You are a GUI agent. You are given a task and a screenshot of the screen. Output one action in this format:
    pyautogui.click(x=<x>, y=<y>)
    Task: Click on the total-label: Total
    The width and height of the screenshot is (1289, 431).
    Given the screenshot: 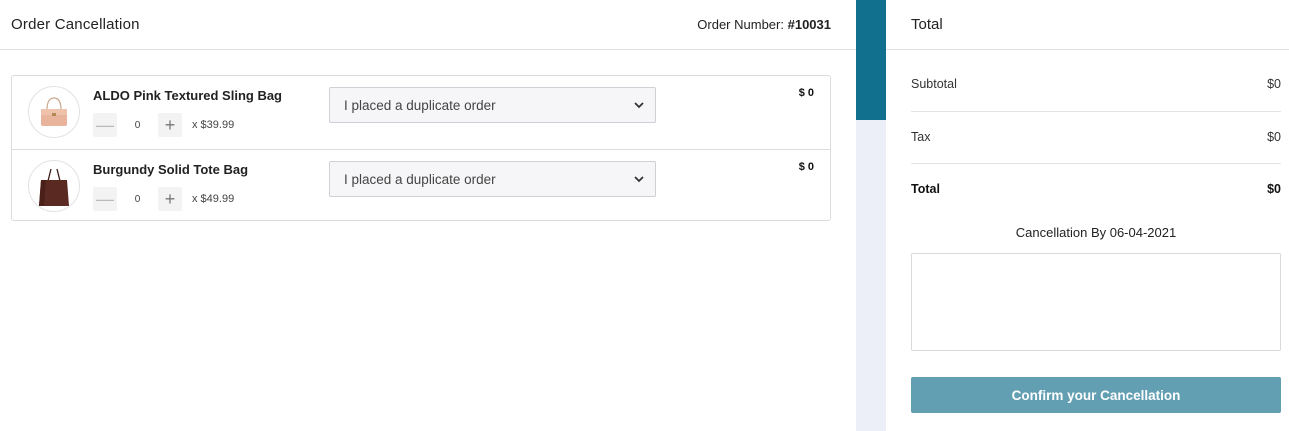 What is the action you would take?
    pyautogui.click(x=925, y=189)
    